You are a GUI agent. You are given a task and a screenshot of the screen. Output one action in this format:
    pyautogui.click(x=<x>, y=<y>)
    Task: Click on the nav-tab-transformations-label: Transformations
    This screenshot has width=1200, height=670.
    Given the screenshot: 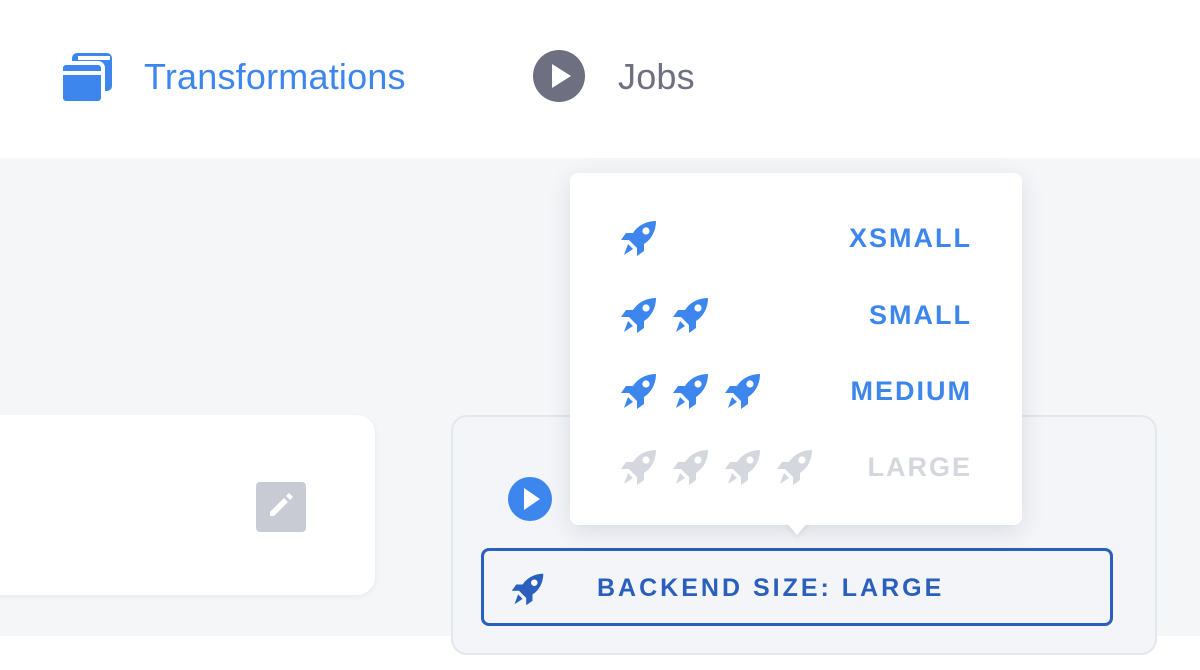 What is the action you would take?
    pyautogui.click(x=275, y=76)
    